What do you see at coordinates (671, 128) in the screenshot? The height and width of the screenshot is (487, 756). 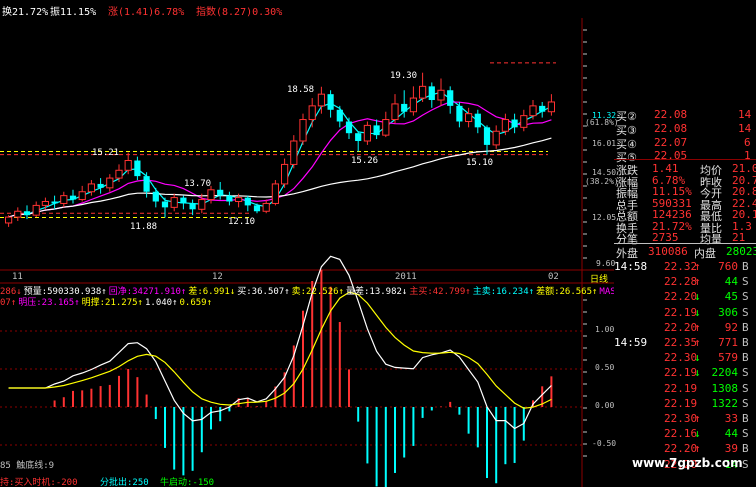 I see `bid-price-3: 22.08` at bounding box center [671, 128].